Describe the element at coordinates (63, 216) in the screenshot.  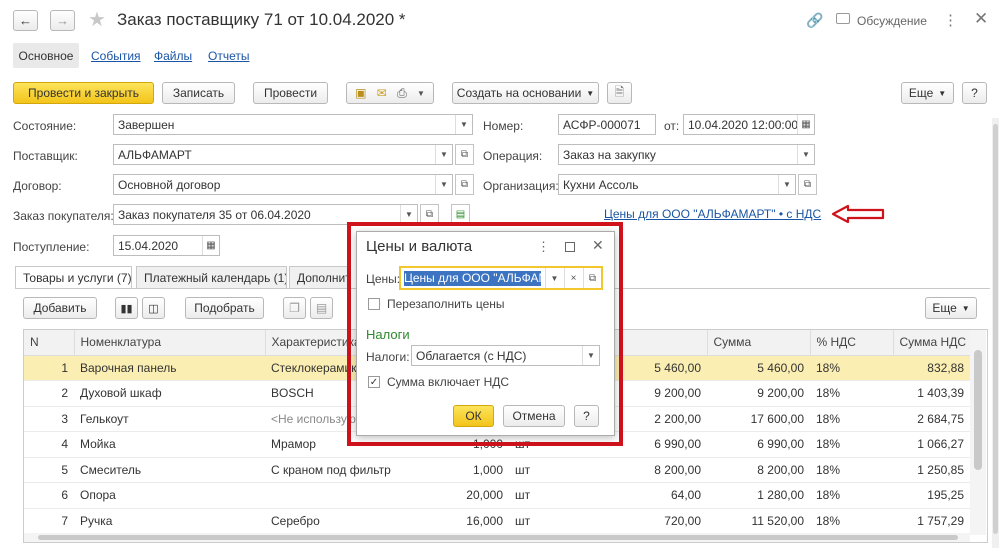
I see `customer-order-label: Заказ покупателя:` at that location.